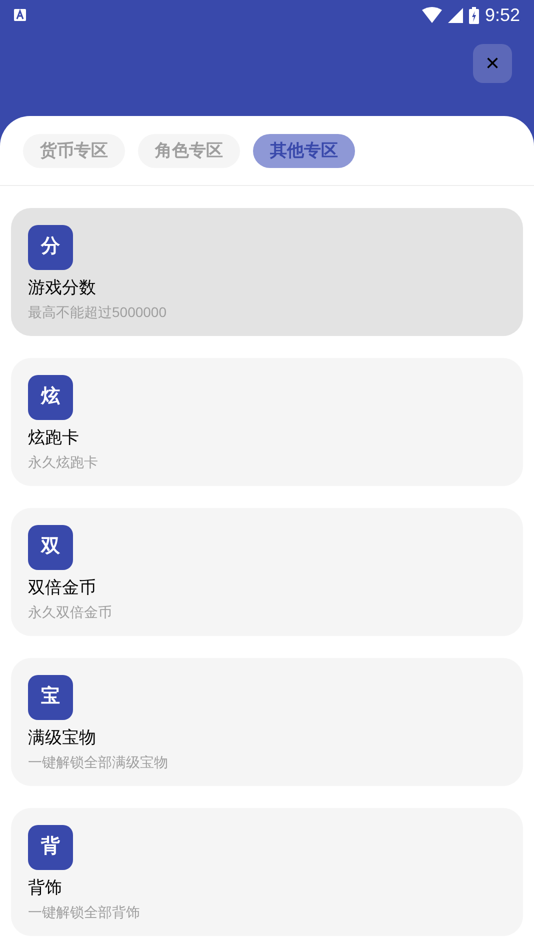  What do you see at coordinates (455, 15) in the screenshot?
I see `signal-icon` at bounding box center [455, 15].